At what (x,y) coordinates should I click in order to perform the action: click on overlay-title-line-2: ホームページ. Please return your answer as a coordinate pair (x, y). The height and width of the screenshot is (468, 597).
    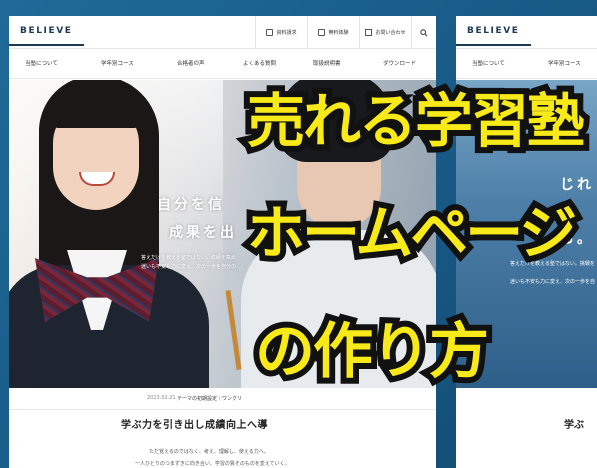
    Looking at the image, I should click on (412, 233).